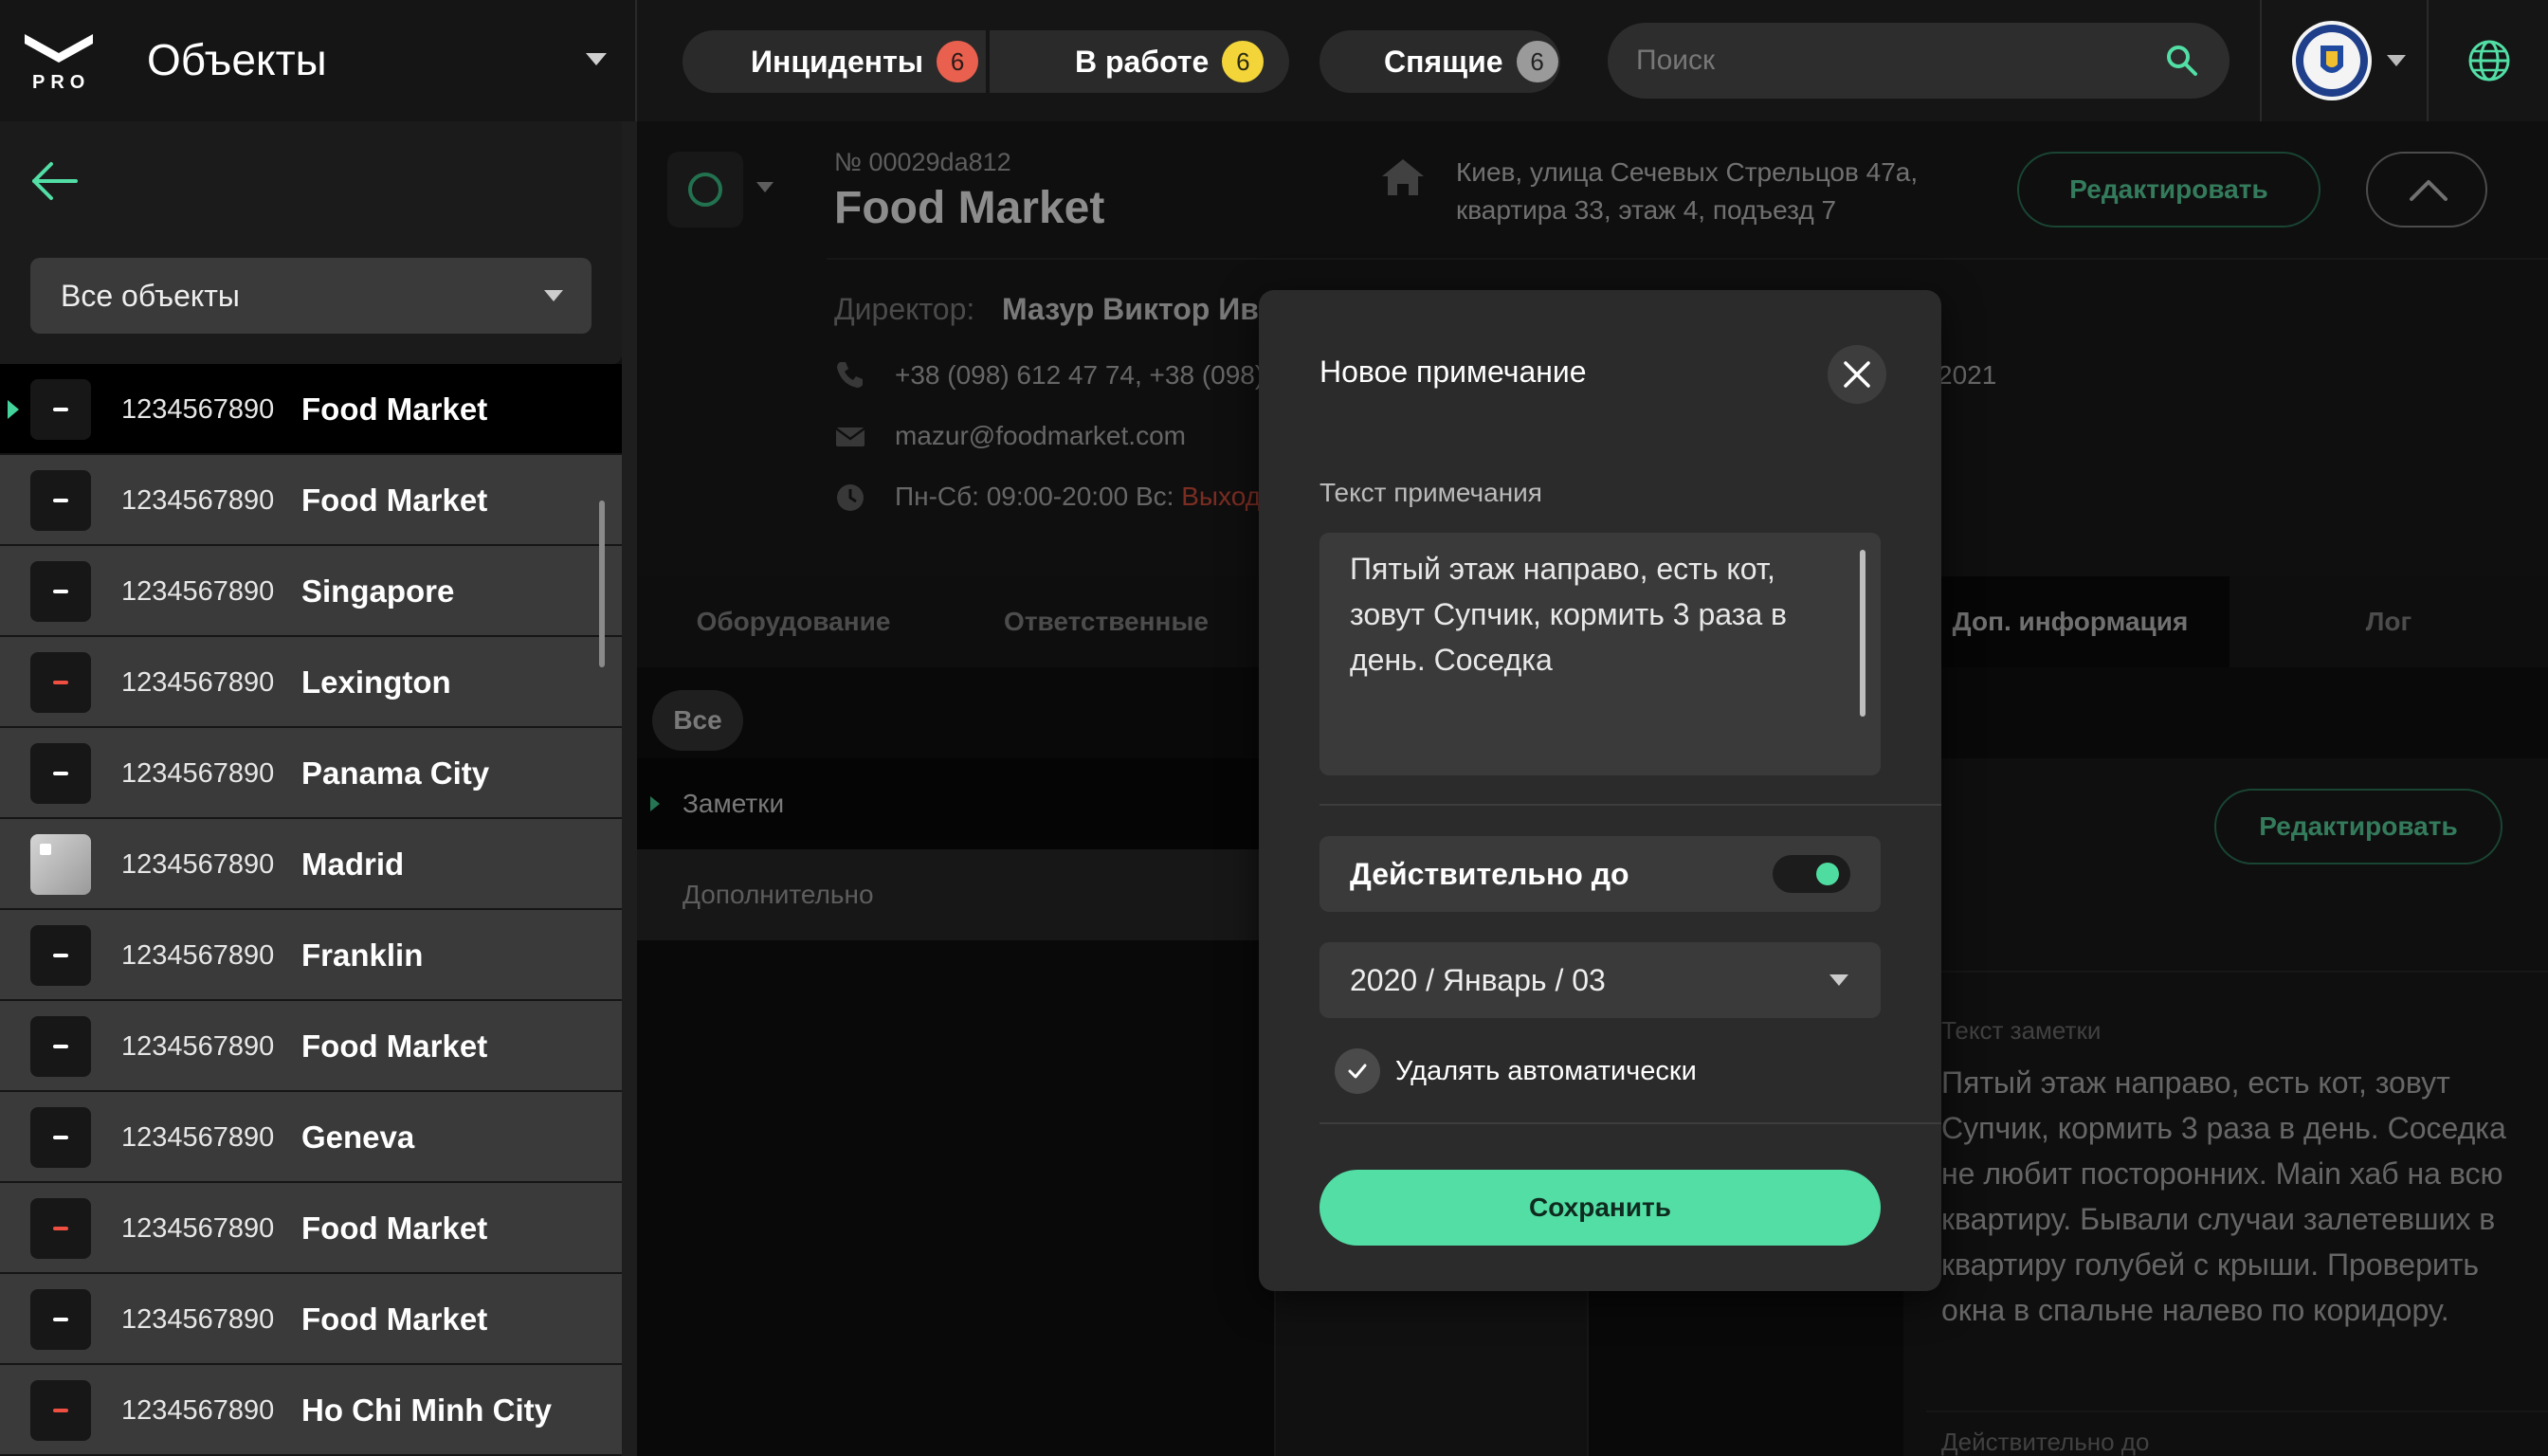 The height and width of the screenshot is (1456, 2548). What do you see at coordinates (1443, 61) in the screenshot?
I see `sleeping-label: Спящие` at bounding box center [1443, 61].